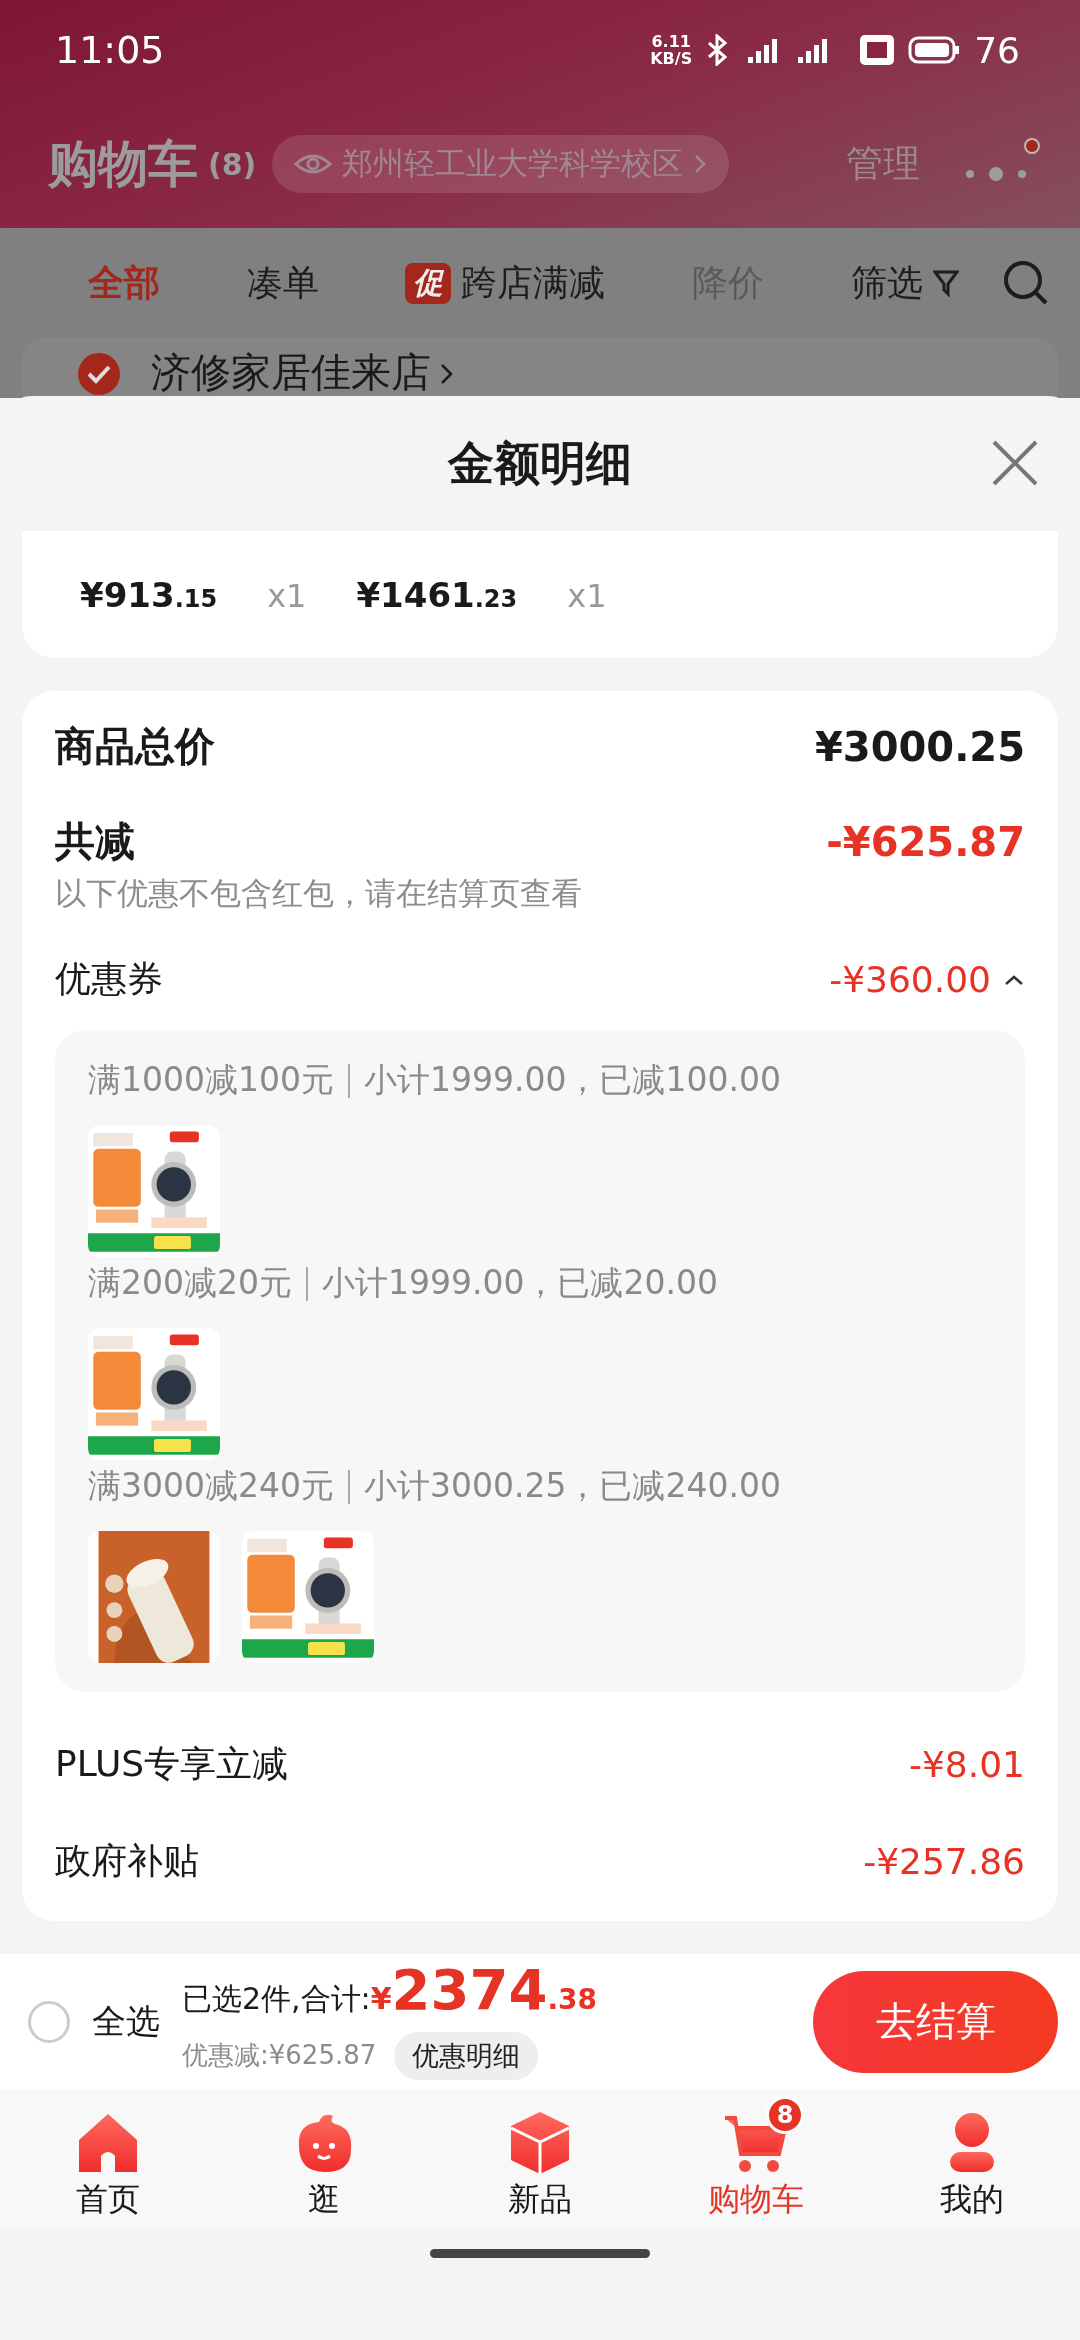 The width and height of the screenshot is (1080, 2340). Describe the element at coordinates (283, 283) in the screenshot. I see `filter-tab: 凑单` at that location.